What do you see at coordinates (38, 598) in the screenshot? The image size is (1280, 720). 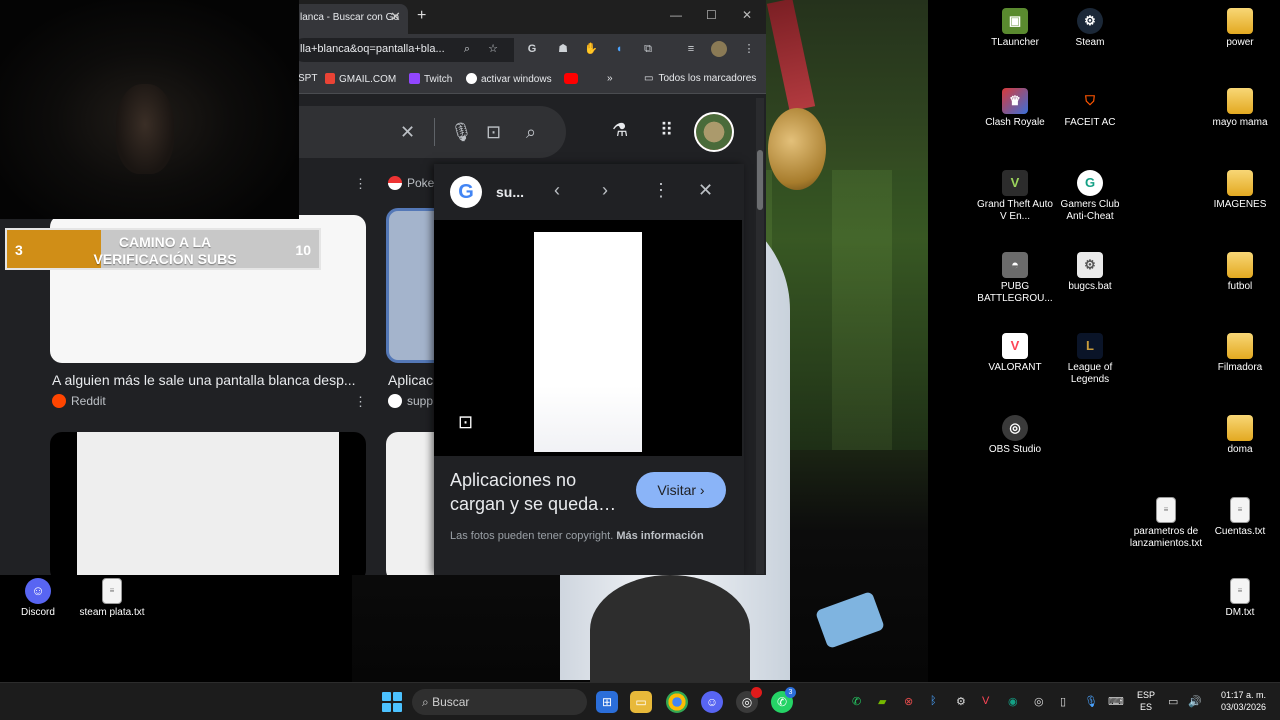 I see `desktop-icon-discord: ☺ Discord` at bounding box center [38, 598].